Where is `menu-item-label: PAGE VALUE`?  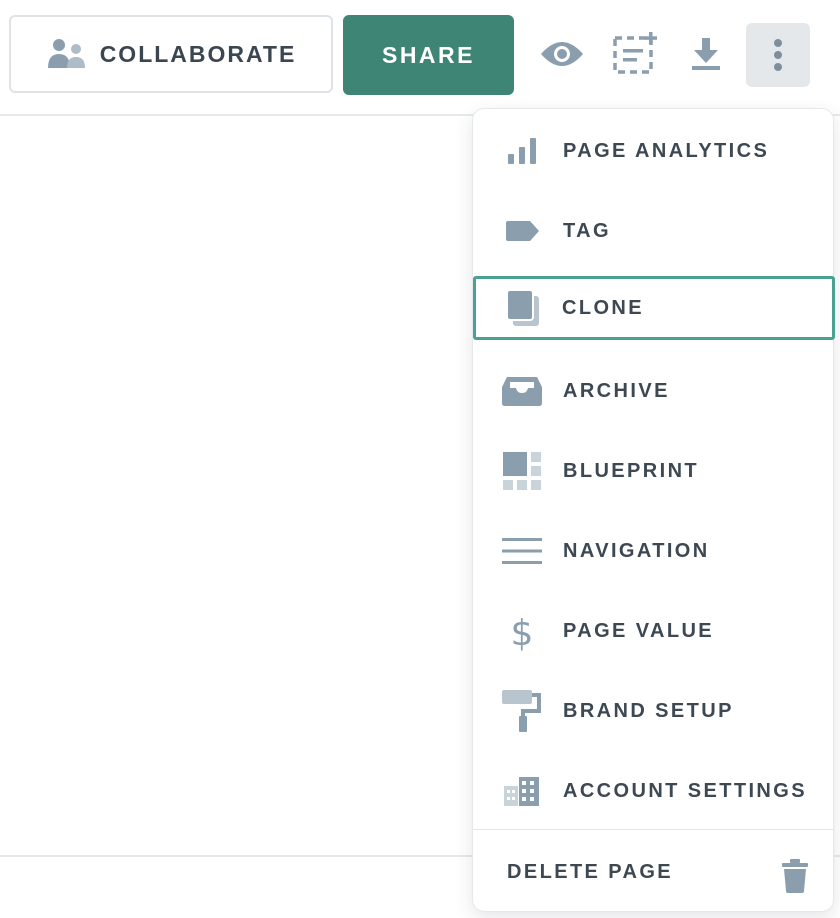
menu-item-label: PAGE VALUE is located at coordinates (639, 630).